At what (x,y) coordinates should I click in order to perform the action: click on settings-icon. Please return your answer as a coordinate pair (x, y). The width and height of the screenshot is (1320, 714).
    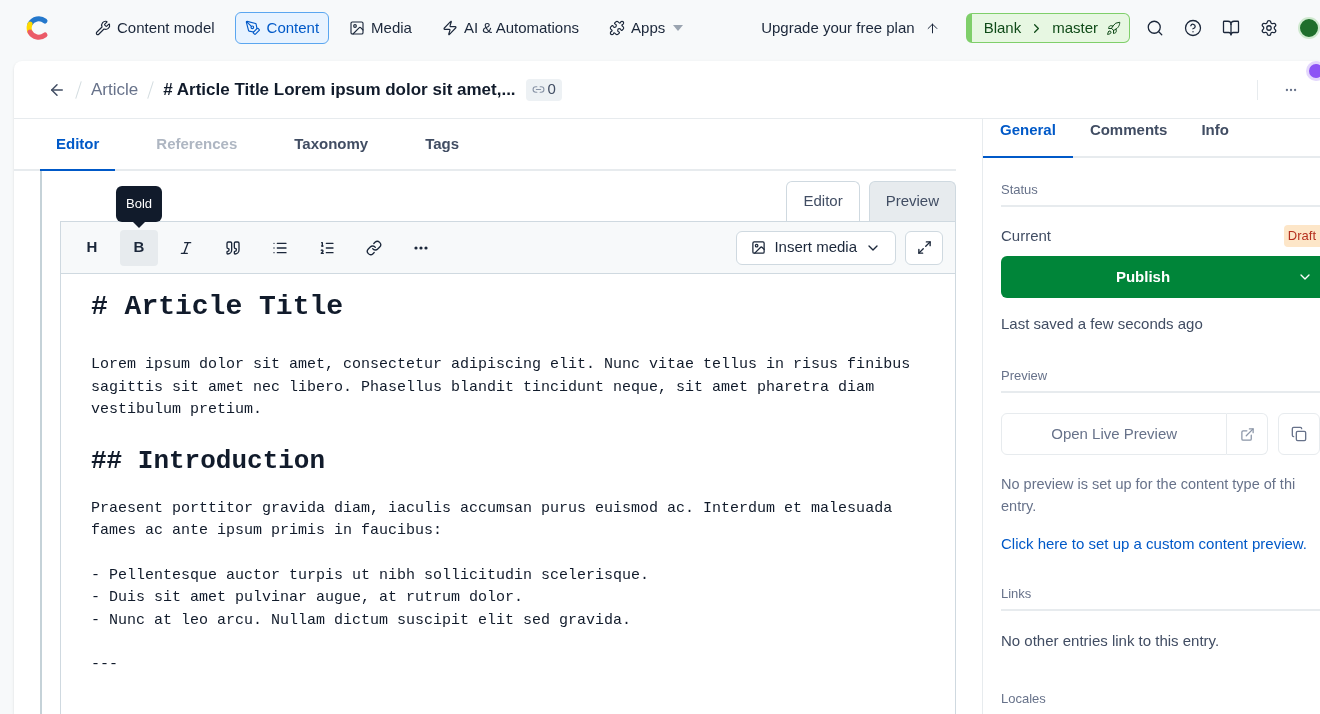
    Looking at the image, I should click on (1269, 28).